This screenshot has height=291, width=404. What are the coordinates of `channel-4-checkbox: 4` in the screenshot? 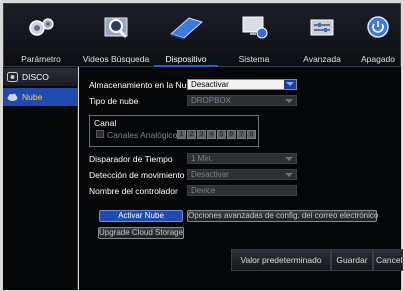 It's located at (211, 134).